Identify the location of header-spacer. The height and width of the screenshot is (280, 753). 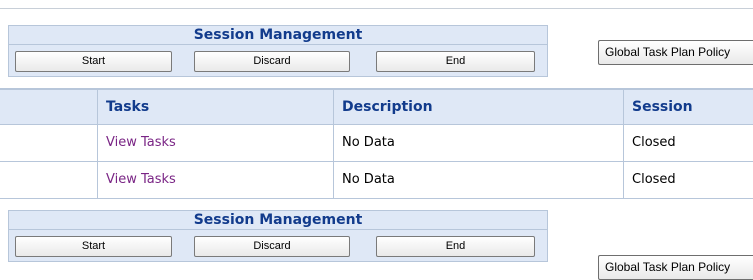
(49, 106).